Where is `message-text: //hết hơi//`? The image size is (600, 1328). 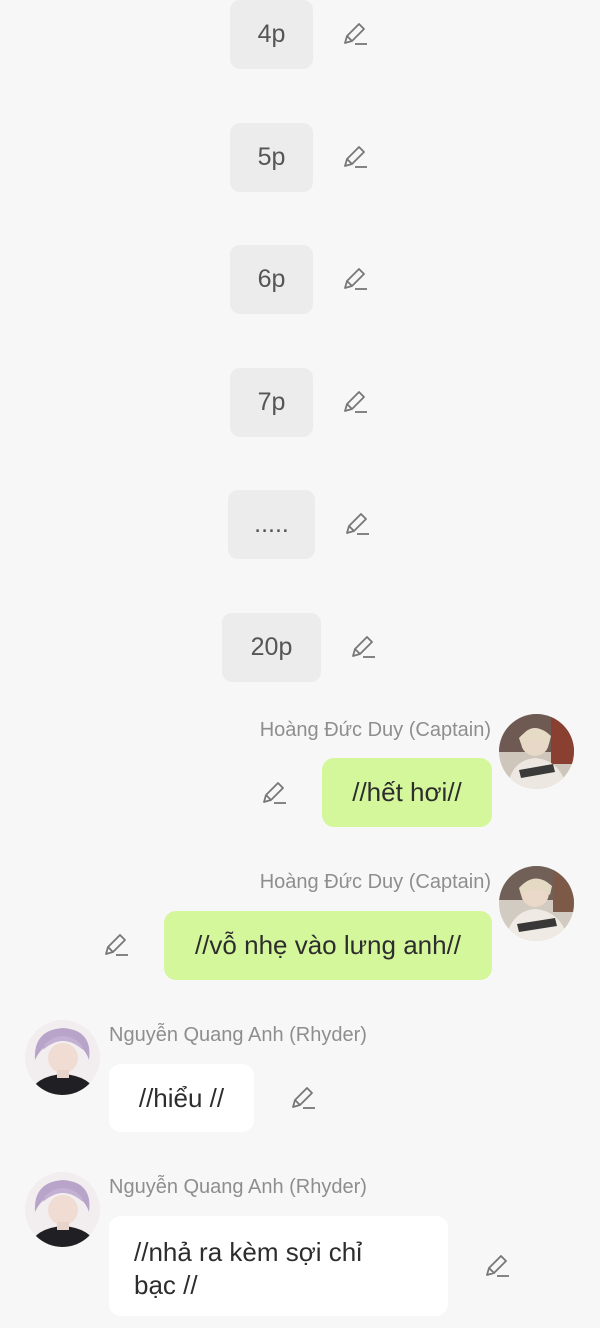
message-text: //hết hơi// is located at coordinates (407, 792).